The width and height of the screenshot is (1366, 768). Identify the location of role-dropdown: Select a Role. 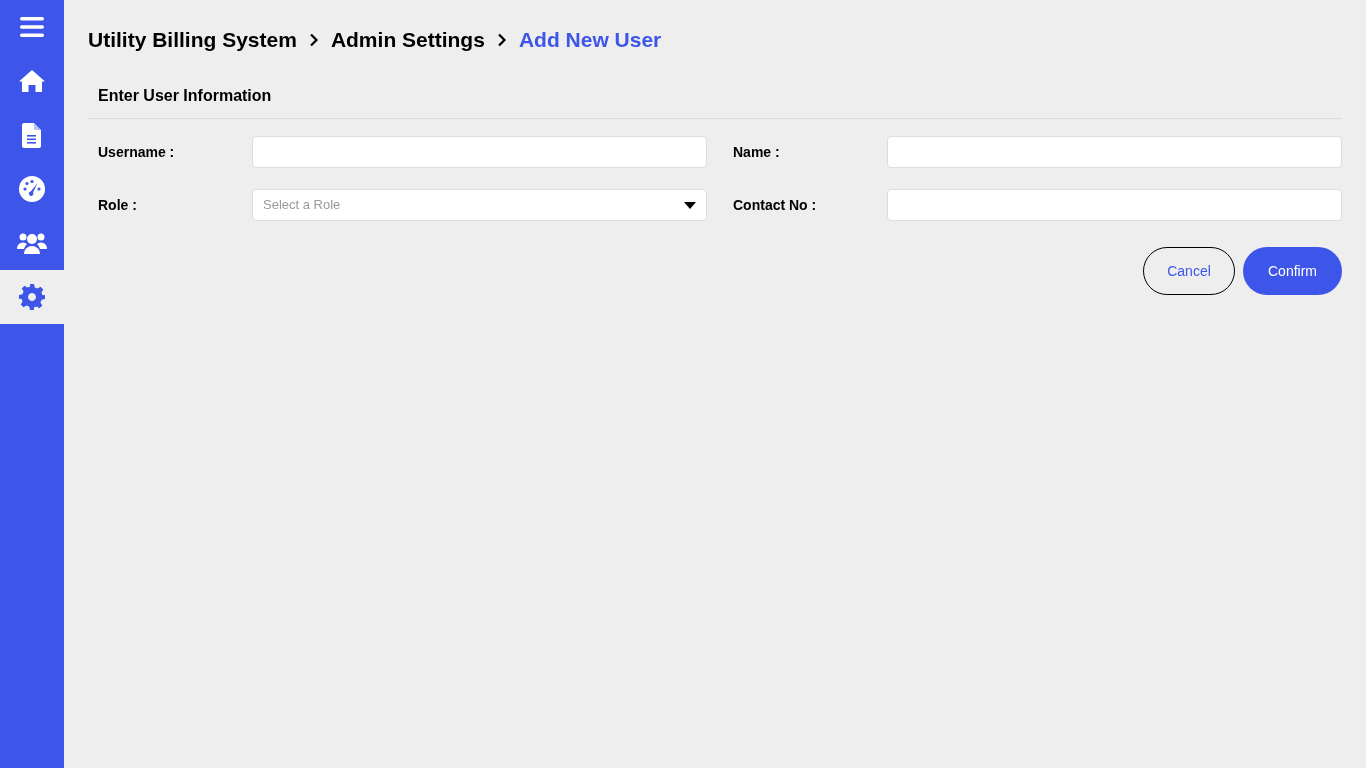
(479, 205).